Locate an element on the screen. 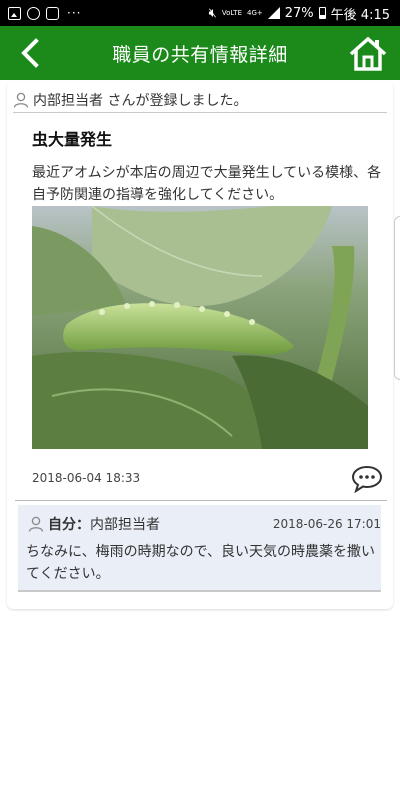 This screenshot has height=800, width=400. registered-by-text: 内部担当者 さんが登録しました。 is located at coordinates (140, 101).